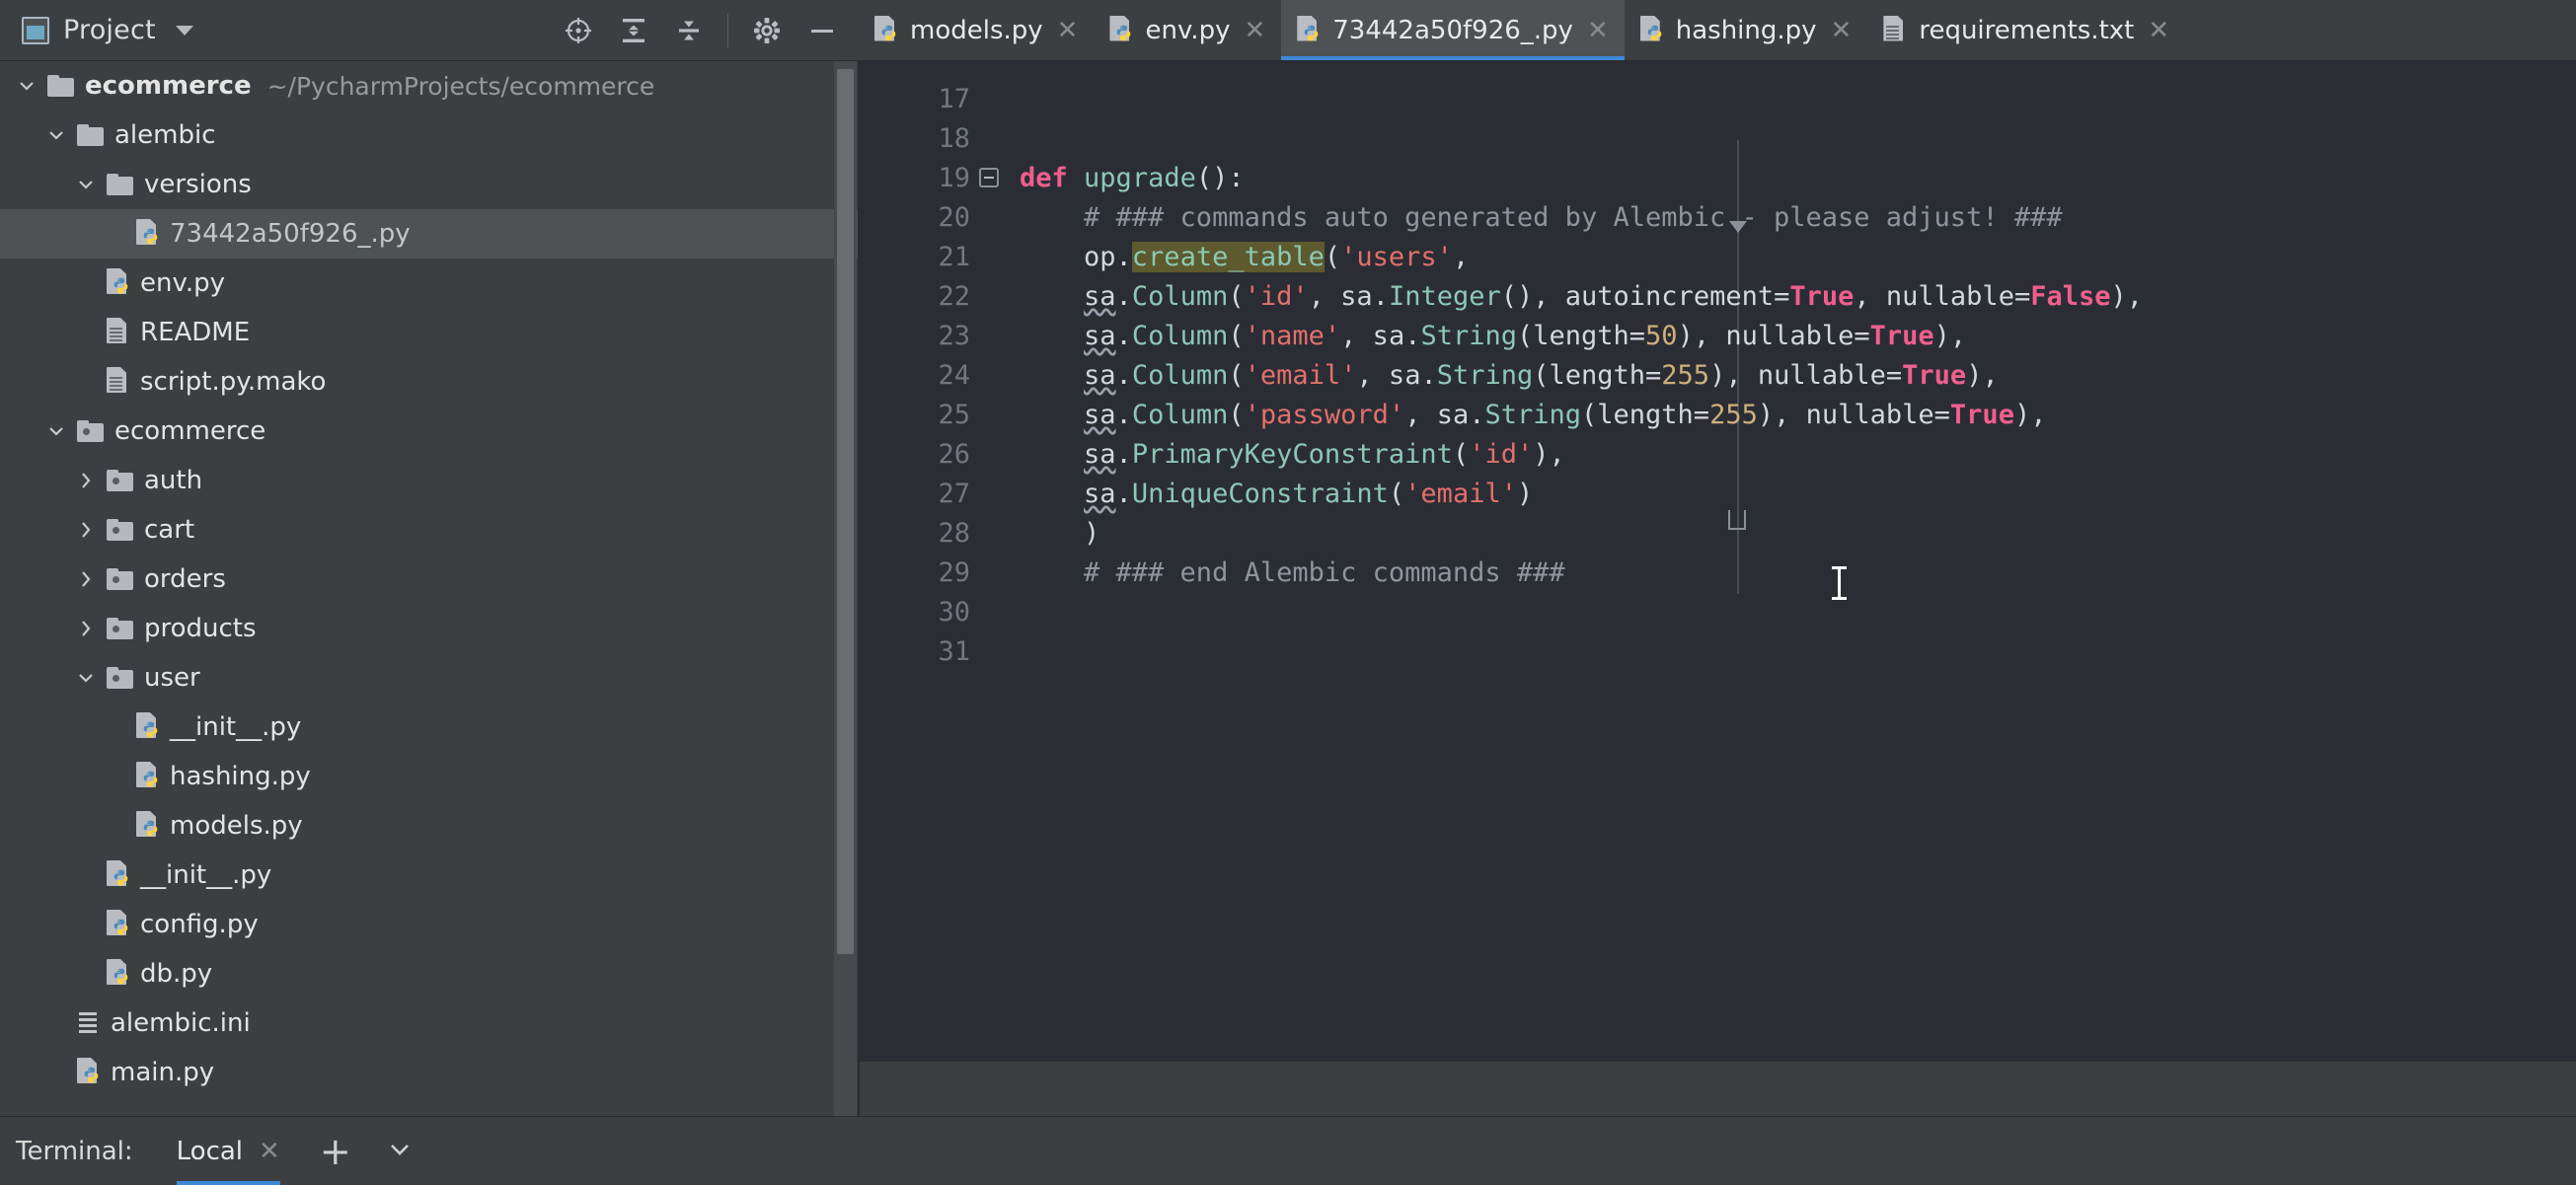 This screenshot has width=2576, height=1185. What do you see at coordinates (1453, 30) in the screenshot?
I see `editor-tab-73442a50f926-py: 73442a50f926_.py ✕` at bounding box center [1453, 30].